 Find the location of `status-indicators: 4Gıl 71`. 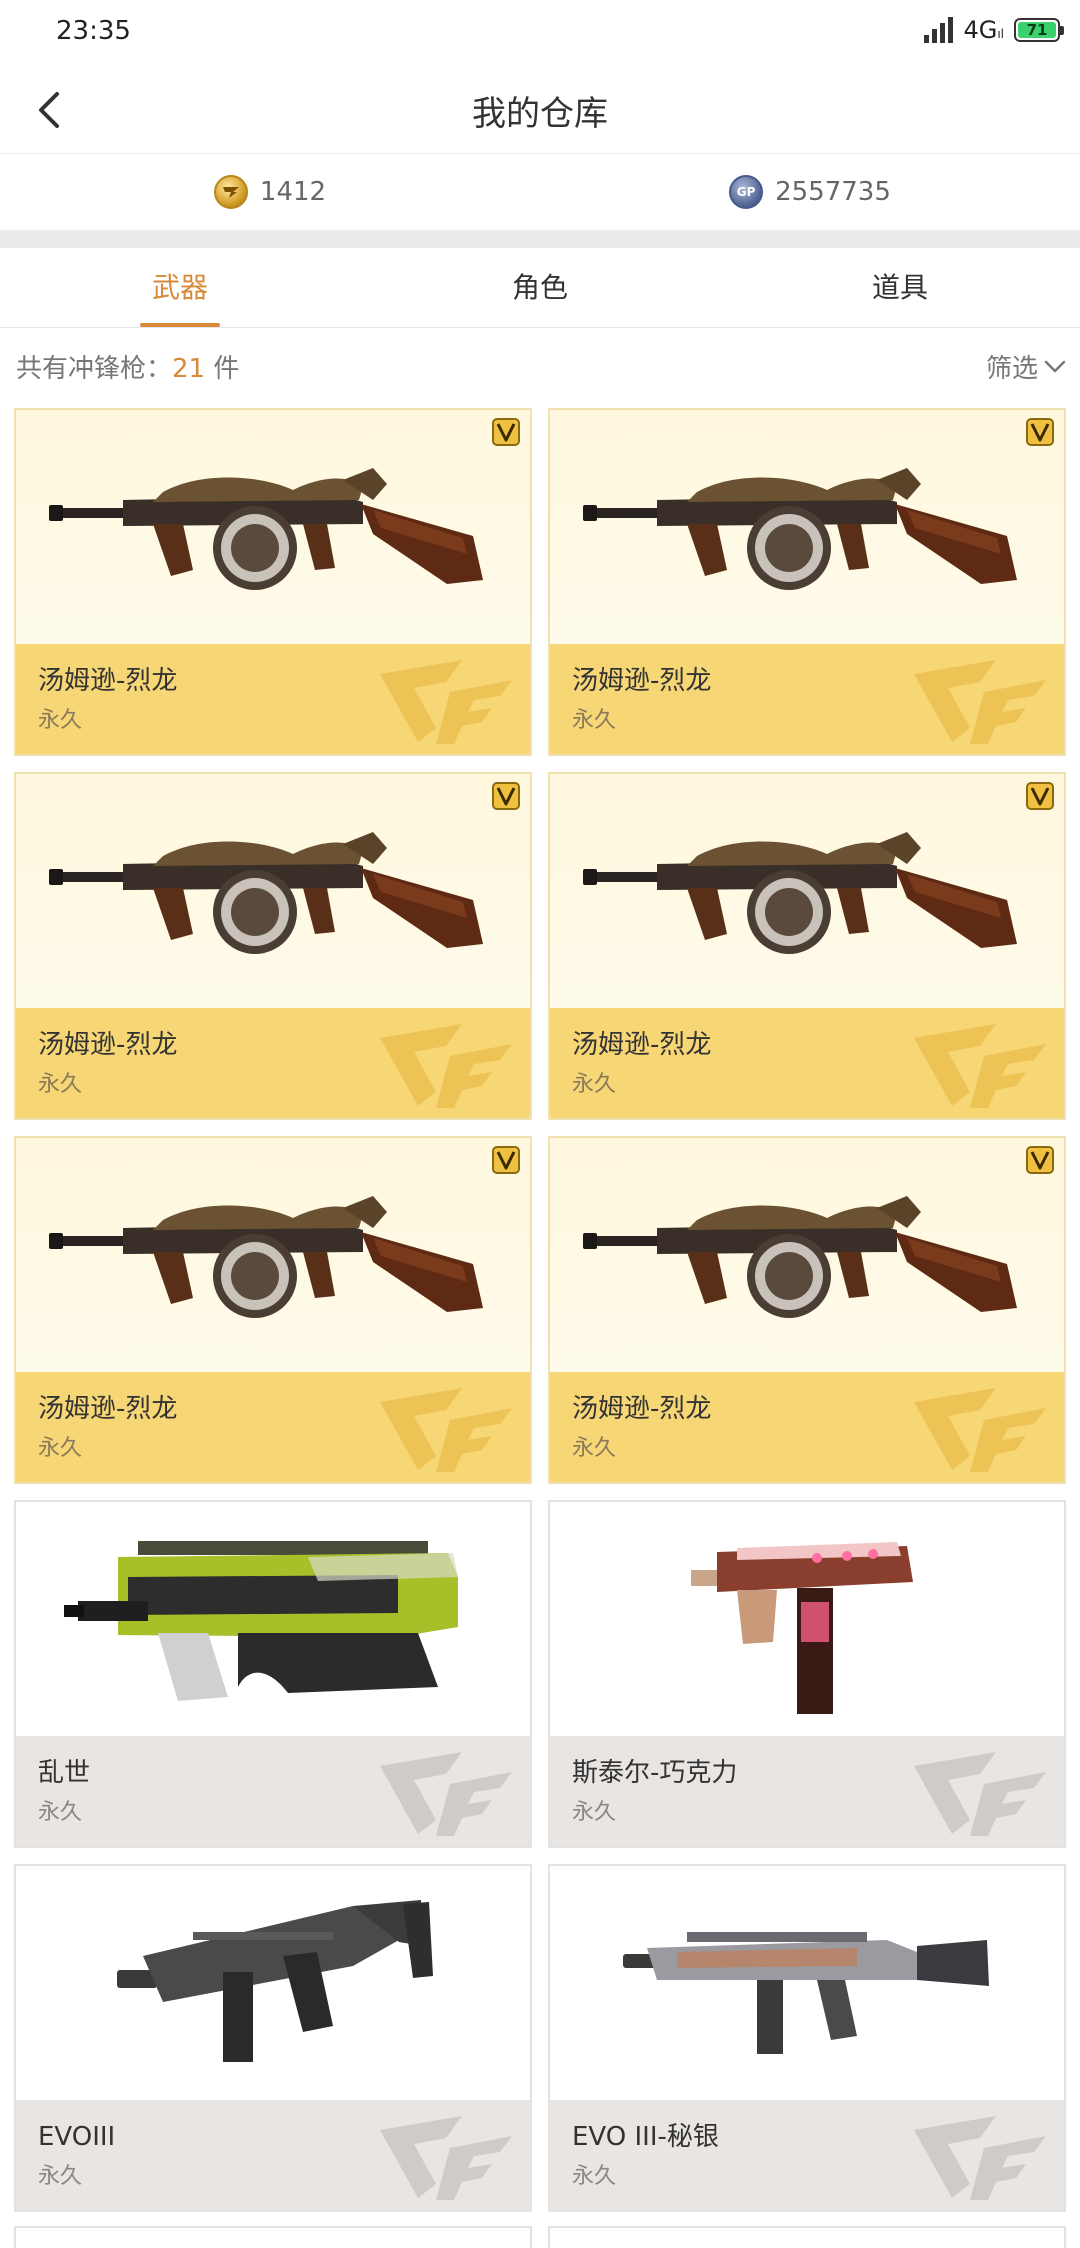

status-indicators: 4Gıl 71 is located at coordinates (994, 30).